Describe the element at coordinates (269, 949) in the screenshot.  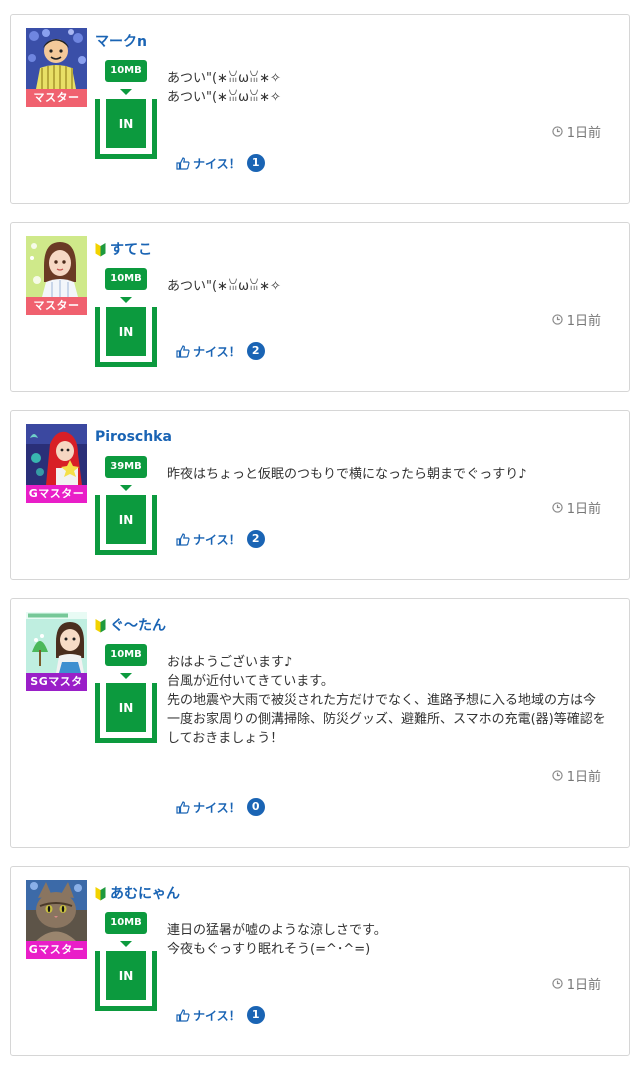
I see `message-line: 今夜もぐっすり眠れそう(=^･^=)` at that location.